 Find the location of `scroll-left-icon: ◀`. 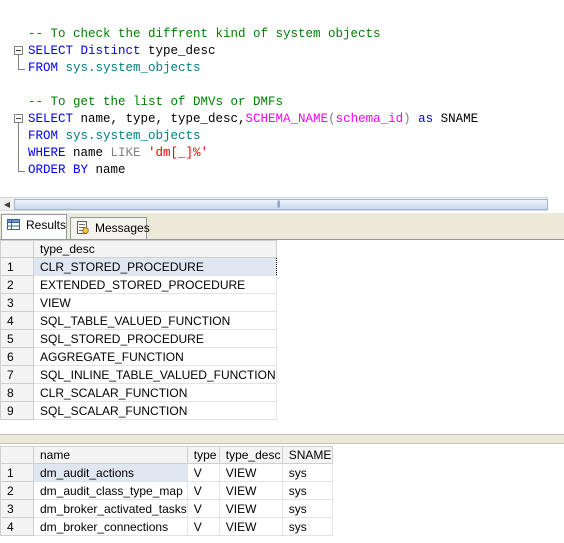

scroll-left-icon: ◀ is located at coordinates (7, 204).